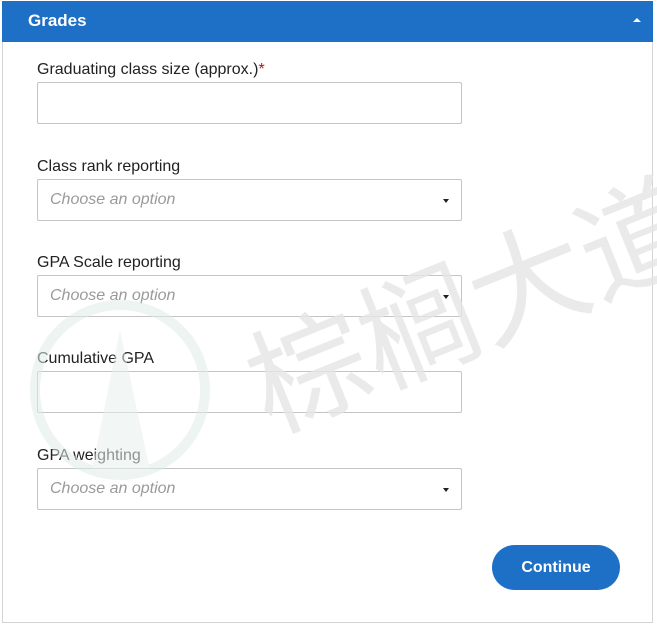 This screenshot has width=657, height=625. Describe the element at coordinates (327, 21) in the screenshot. I see `panel-header: Grades` at that location.